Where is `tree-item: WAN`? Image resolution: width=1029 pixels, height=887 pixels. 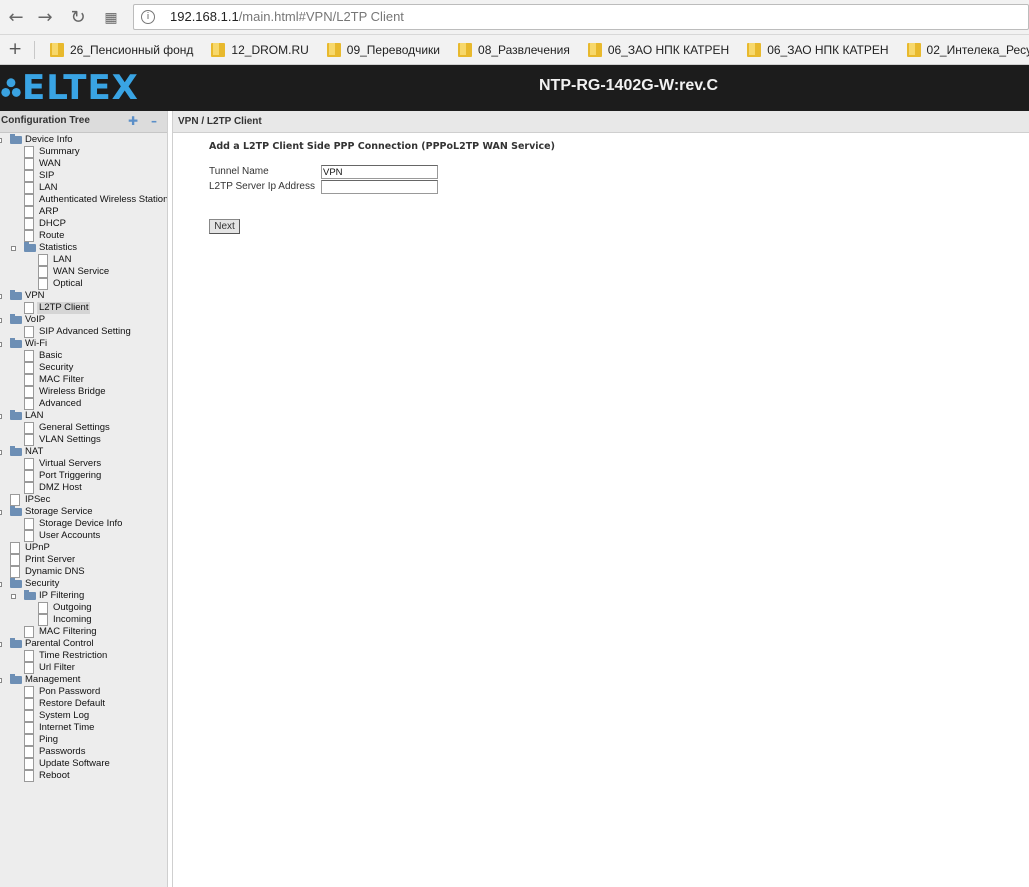
tree-item: WAN is located at coordinates (83, 164).